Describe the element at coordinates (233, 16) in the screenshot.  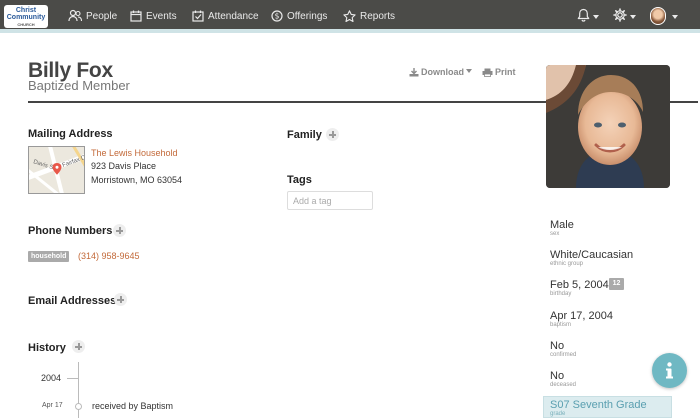
I see `nav-attendance-label: Attendance` at that location.